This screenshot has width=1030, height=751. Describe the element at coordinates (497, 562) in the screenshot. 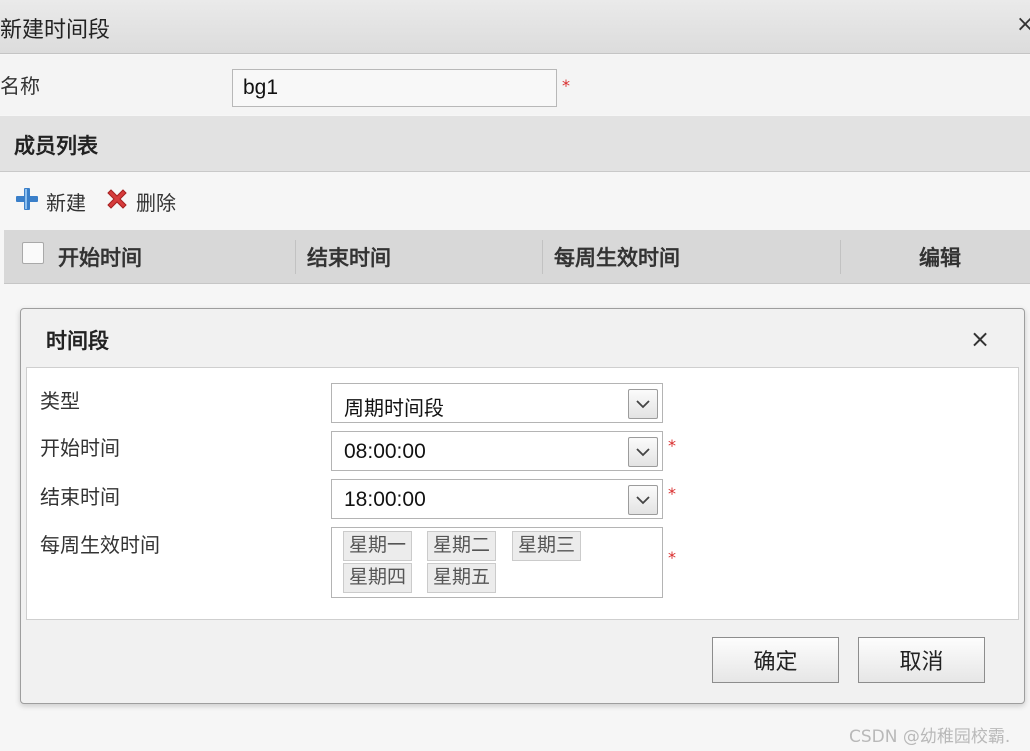

I see `weekdays-multiselect: 星期一 星期二 星期三 星期四 星期五` at that location.